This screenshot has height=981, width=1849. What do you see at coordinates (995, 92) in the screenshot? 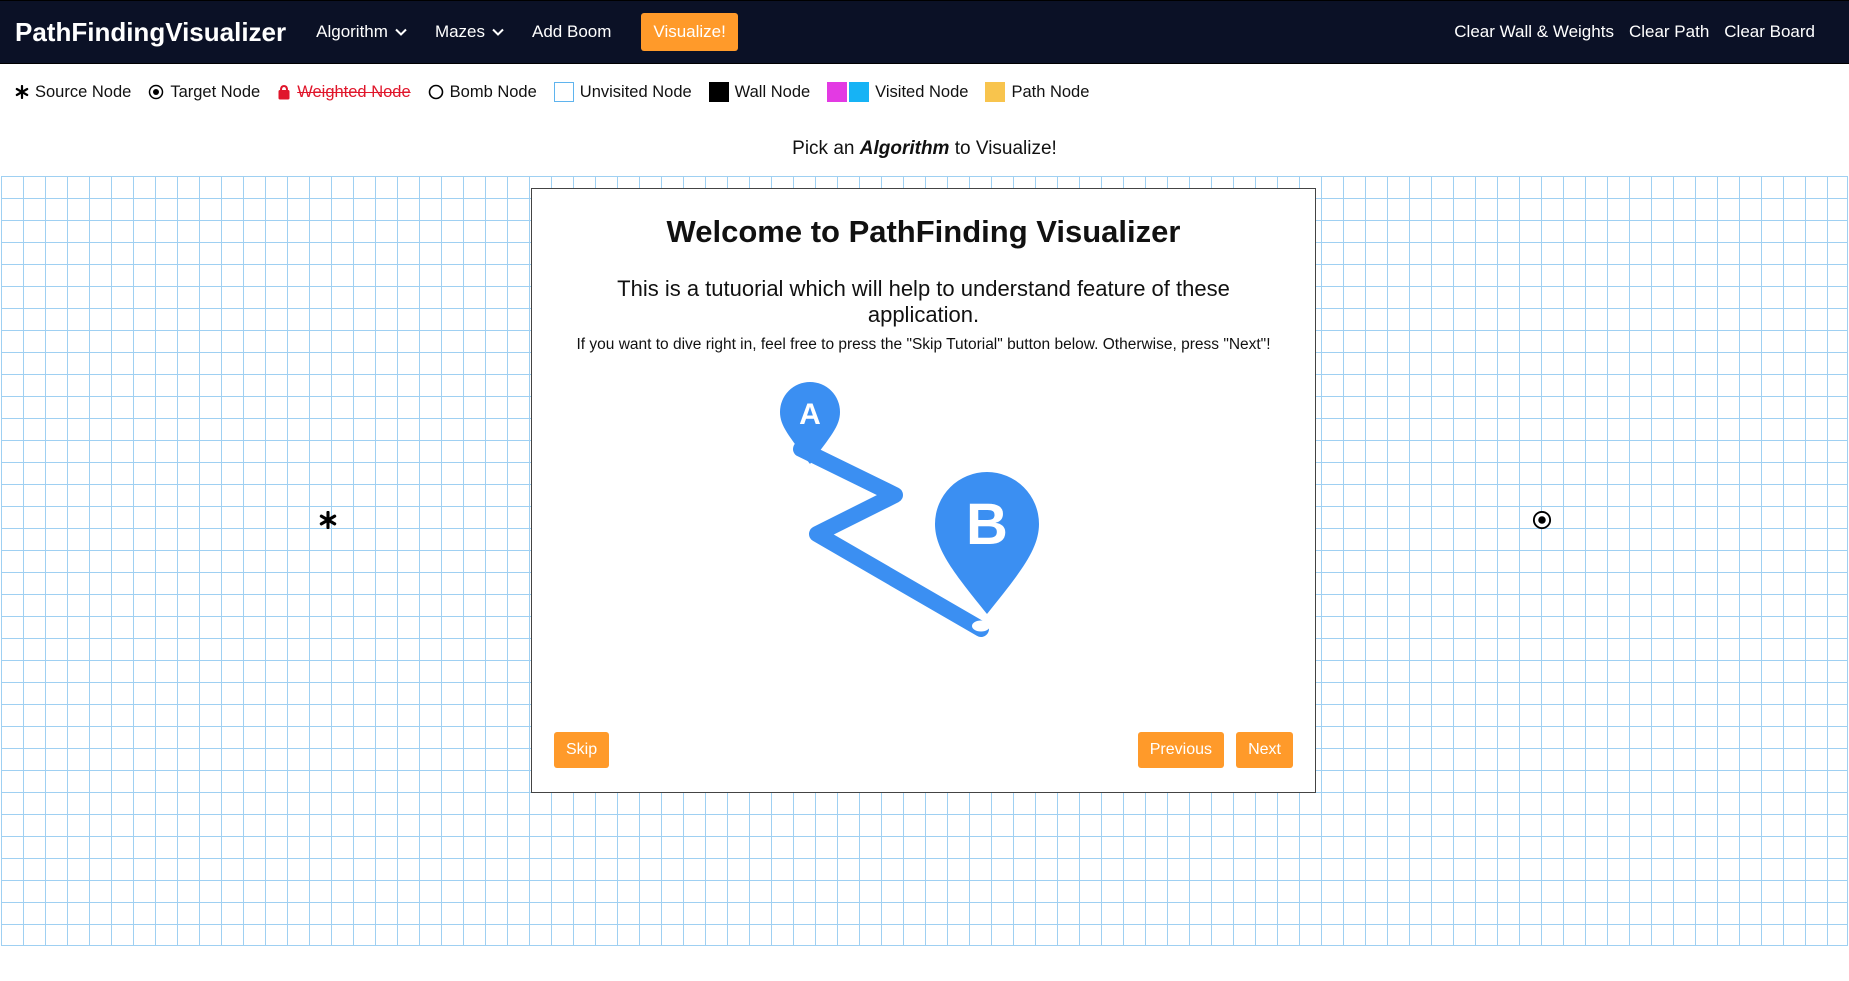
I see `path-swatch` at bounding box center [995, 92].